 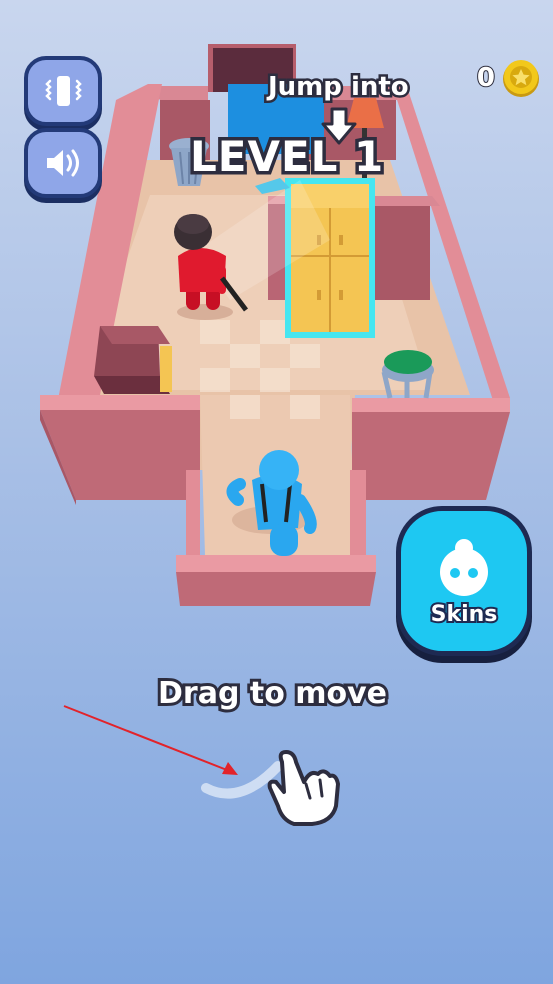 I want to click on coin-star-icon, so click(x=521, y=78).